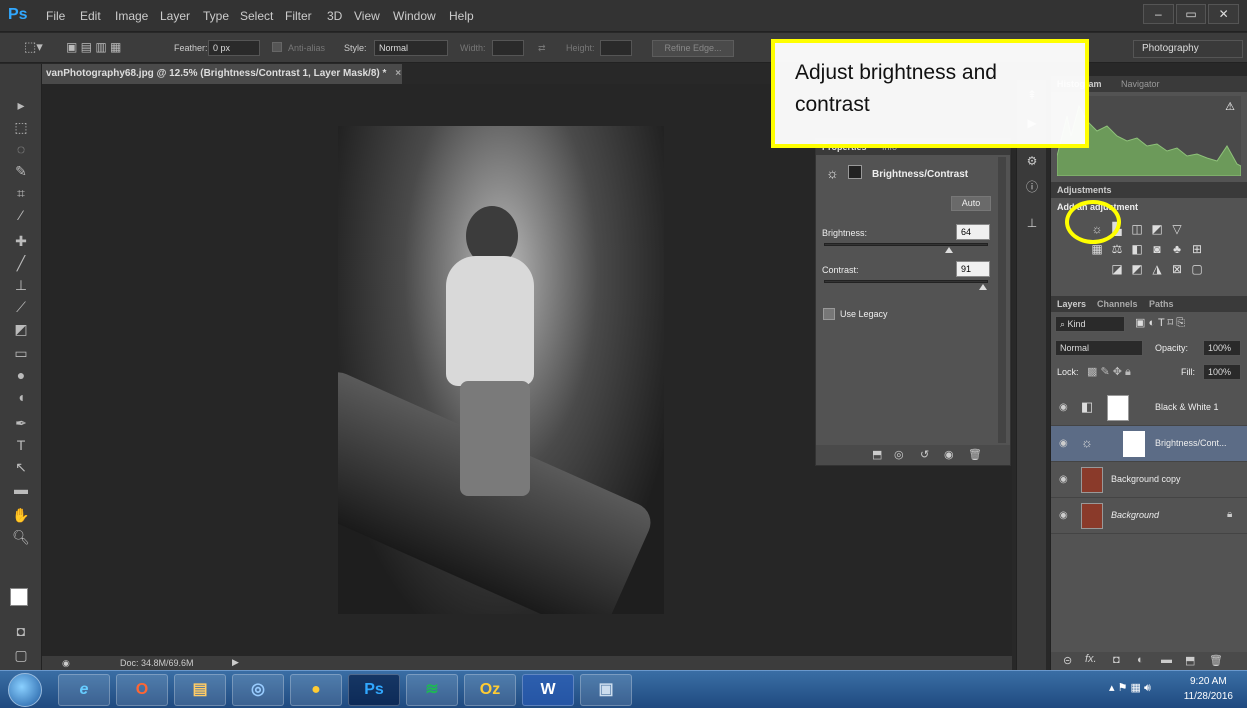 This screenshot has width=1247, height=708. Describe the element at coordinates (21, 467) in the screenshot. I see `path-select-tool-icon: ↖` at that location.